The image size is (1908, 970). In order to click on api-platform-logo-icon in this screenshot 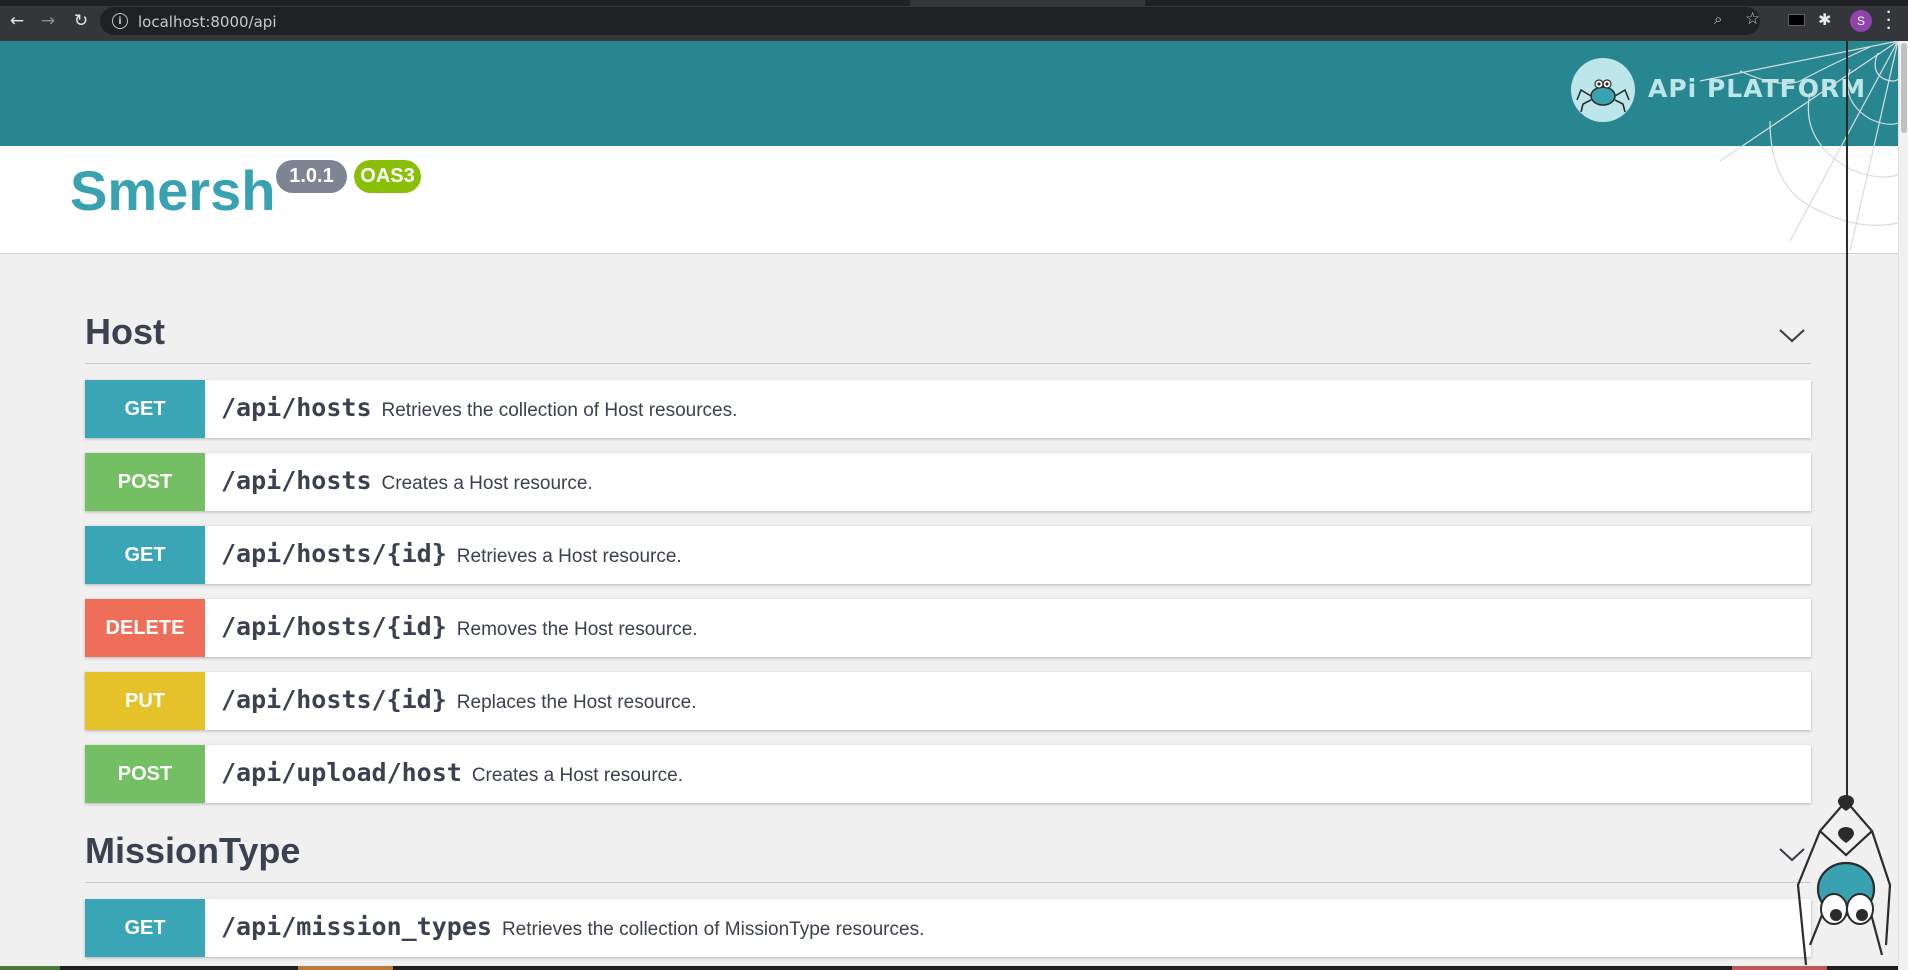, I will do `click(1603, 90)`.